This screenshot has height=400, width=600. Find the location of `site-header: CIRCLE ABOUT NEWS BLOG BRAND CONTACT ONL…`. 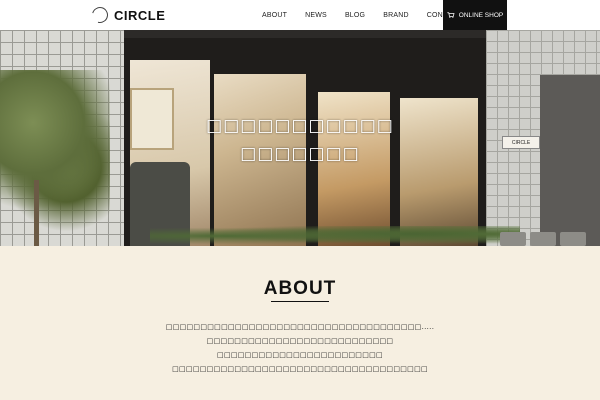

site-header: CIRCLE ABOUT NEWS BLOG BRAND CONTACT ONL… is located at coordinates (300, 15).